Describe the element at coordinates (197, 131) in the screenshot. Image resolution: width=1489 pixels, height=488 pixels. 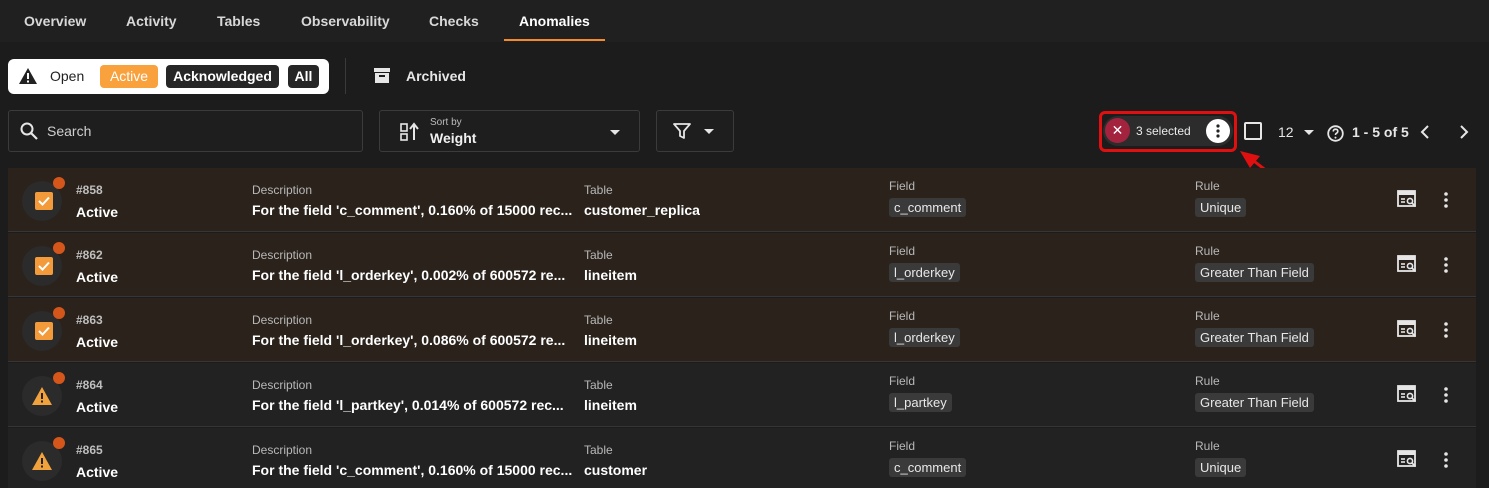
I see `search-input` at that location.